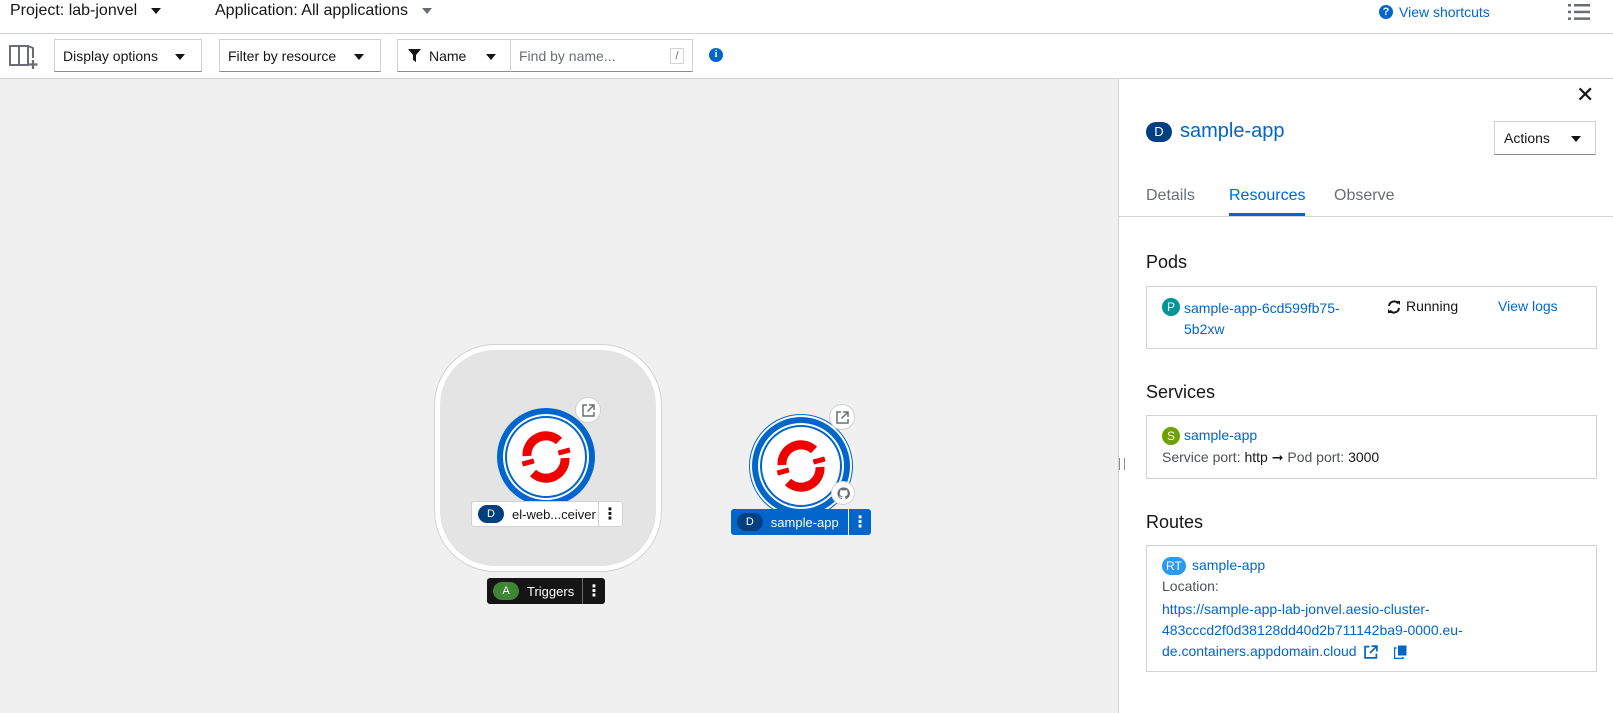  I want to click on filter-type-dropdown: Name, so click(454, 55).